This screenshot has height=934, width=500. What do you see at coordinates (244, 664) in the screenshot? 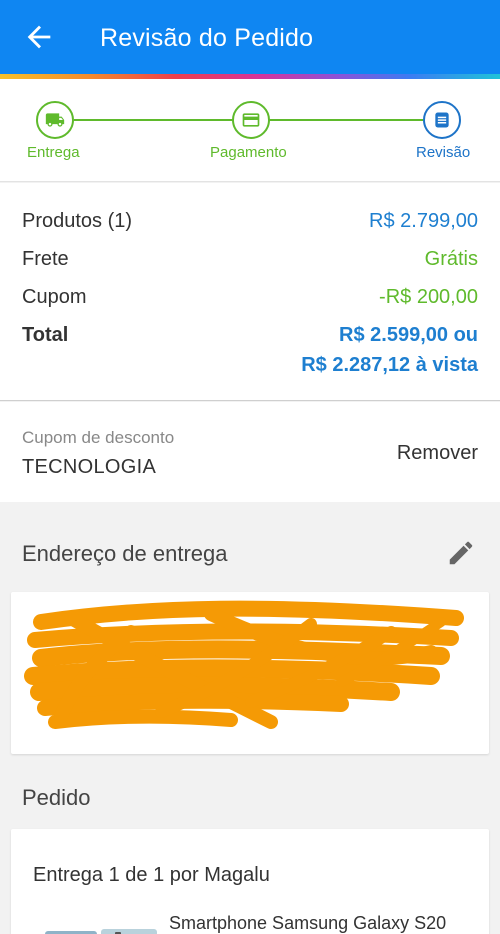
I see `redacted-address-scribble` at bounding box center [244, 664].